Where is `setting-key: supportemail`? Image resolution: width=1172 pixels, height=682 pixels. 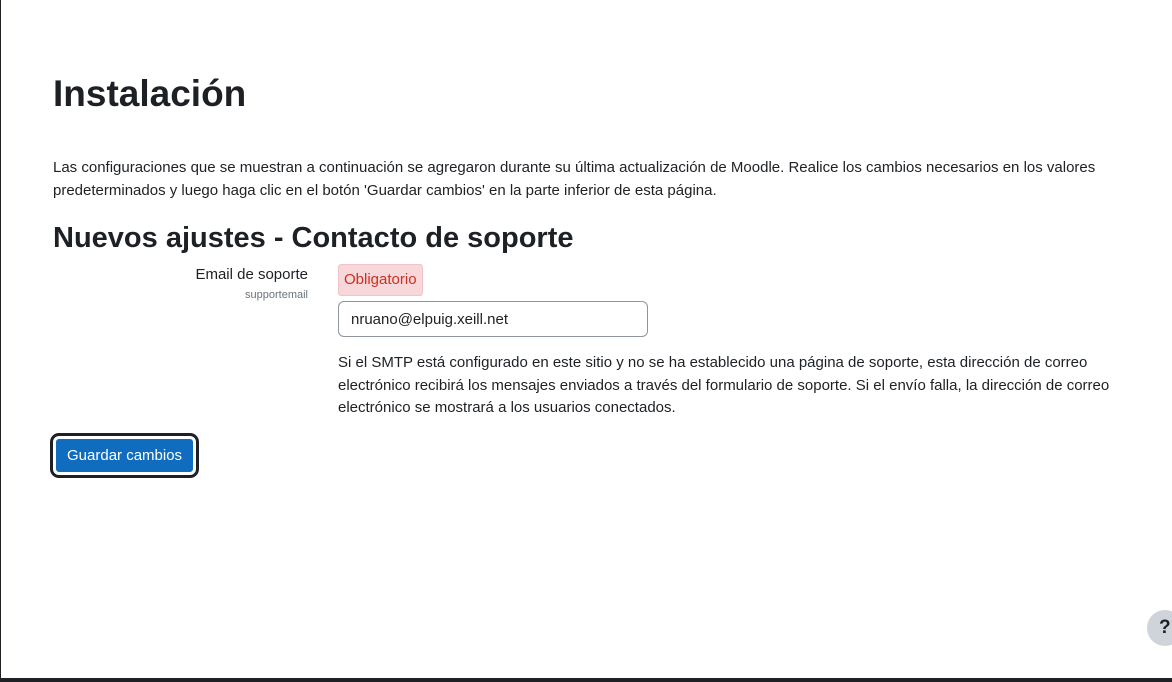 setting-key: supportemail is located at coordinates (276, 295).